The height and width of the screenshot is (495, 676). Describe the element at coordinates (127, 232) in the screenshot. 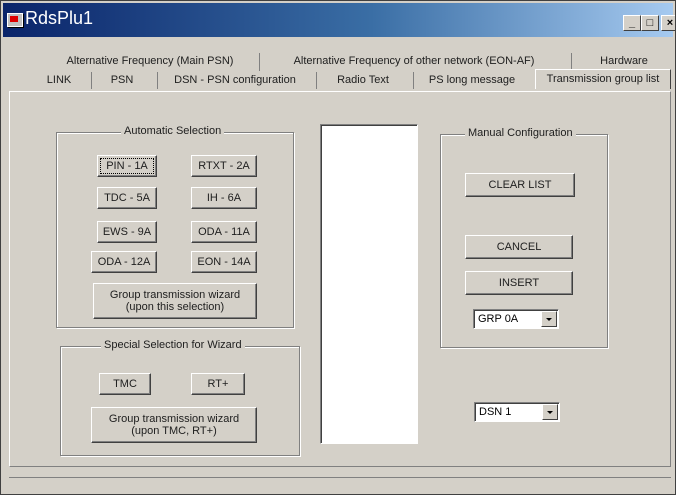

I see `ews-9a-button: EWS - 9A` at that location.